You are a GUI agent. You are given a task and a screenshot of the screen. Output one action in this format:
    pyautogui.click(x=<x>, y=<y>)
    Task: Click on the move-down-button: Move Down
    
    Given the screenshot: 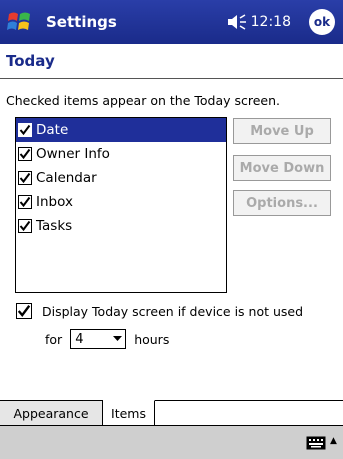 What is the action you would take?
    pyautogui.click(x=282, y=168)
    